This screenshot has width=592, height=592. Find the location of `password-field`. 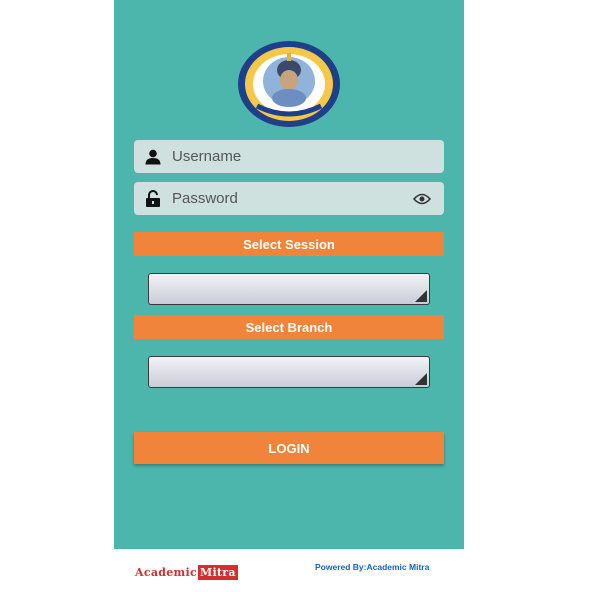

password-field is located at coordinates (289, 198).